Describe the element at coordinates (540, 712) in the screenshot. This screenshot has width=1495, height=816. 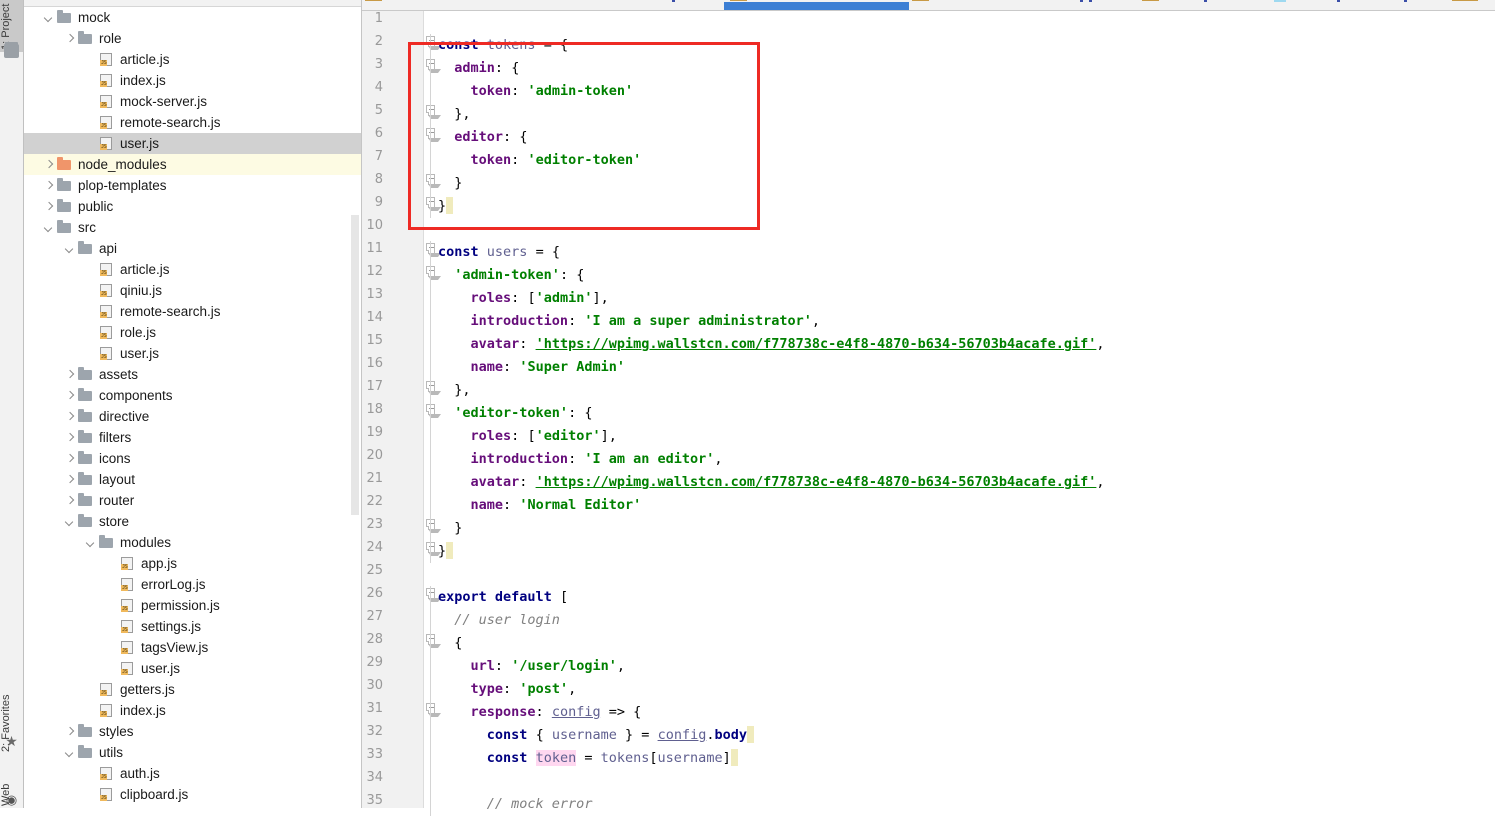
I see `code-line-31: response: config => {` at that location.